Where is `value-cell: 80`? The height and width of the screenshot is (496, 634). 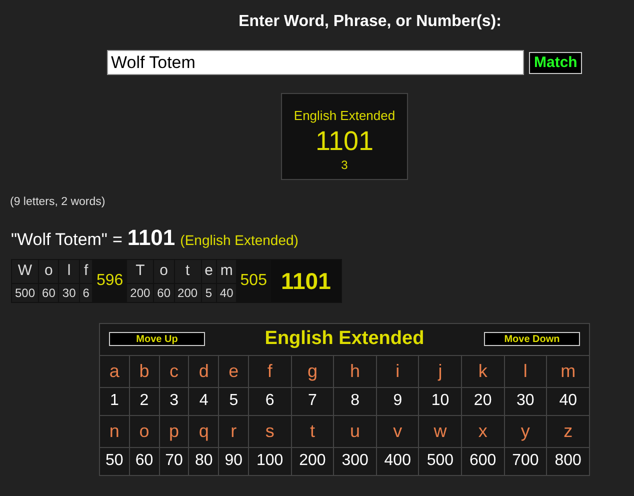
value-cell: 80 is located at coordinates (203, 461).